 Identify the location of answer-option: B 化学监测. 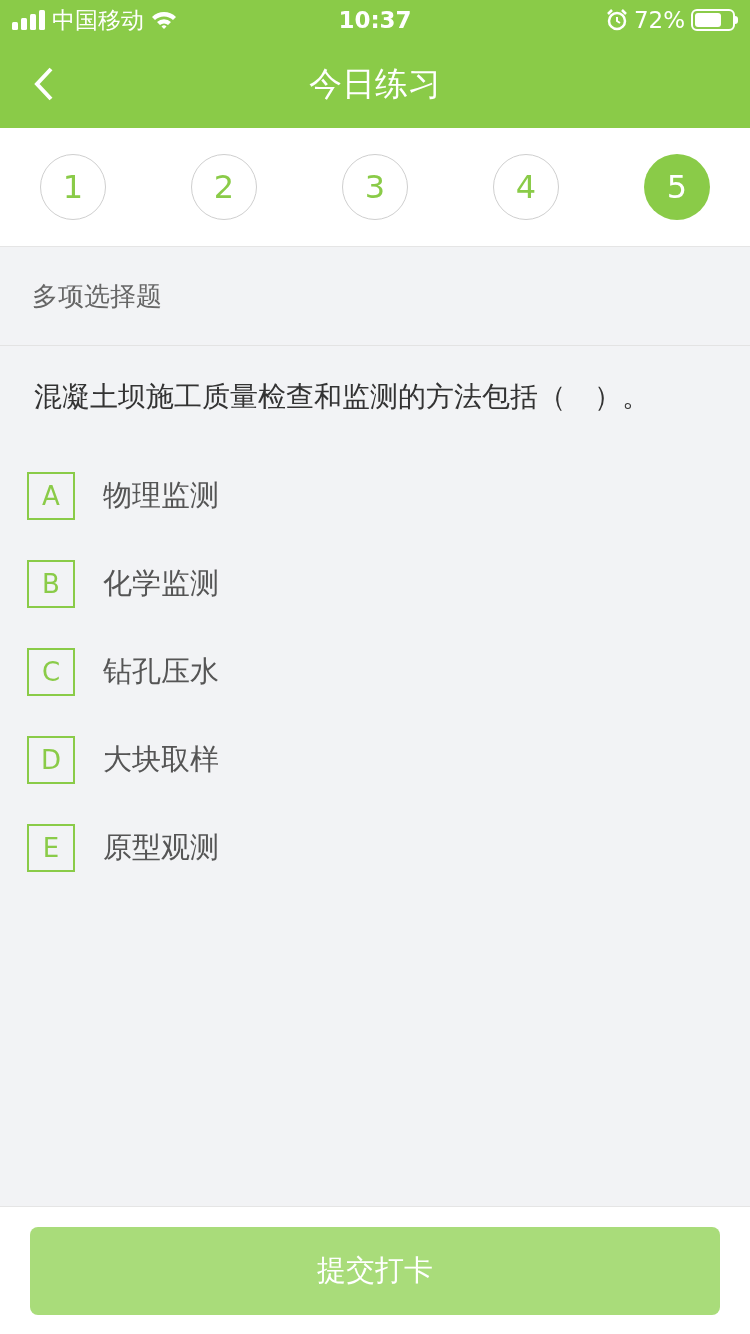
(375, 584).